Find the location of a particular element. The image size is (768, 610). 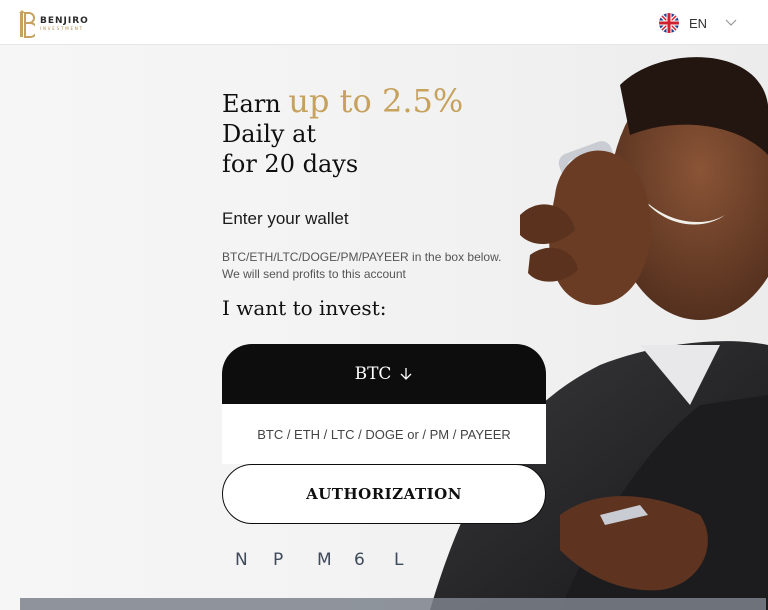

logo: BENJIRO INVESTMENT is located at coordinates (54, 24).